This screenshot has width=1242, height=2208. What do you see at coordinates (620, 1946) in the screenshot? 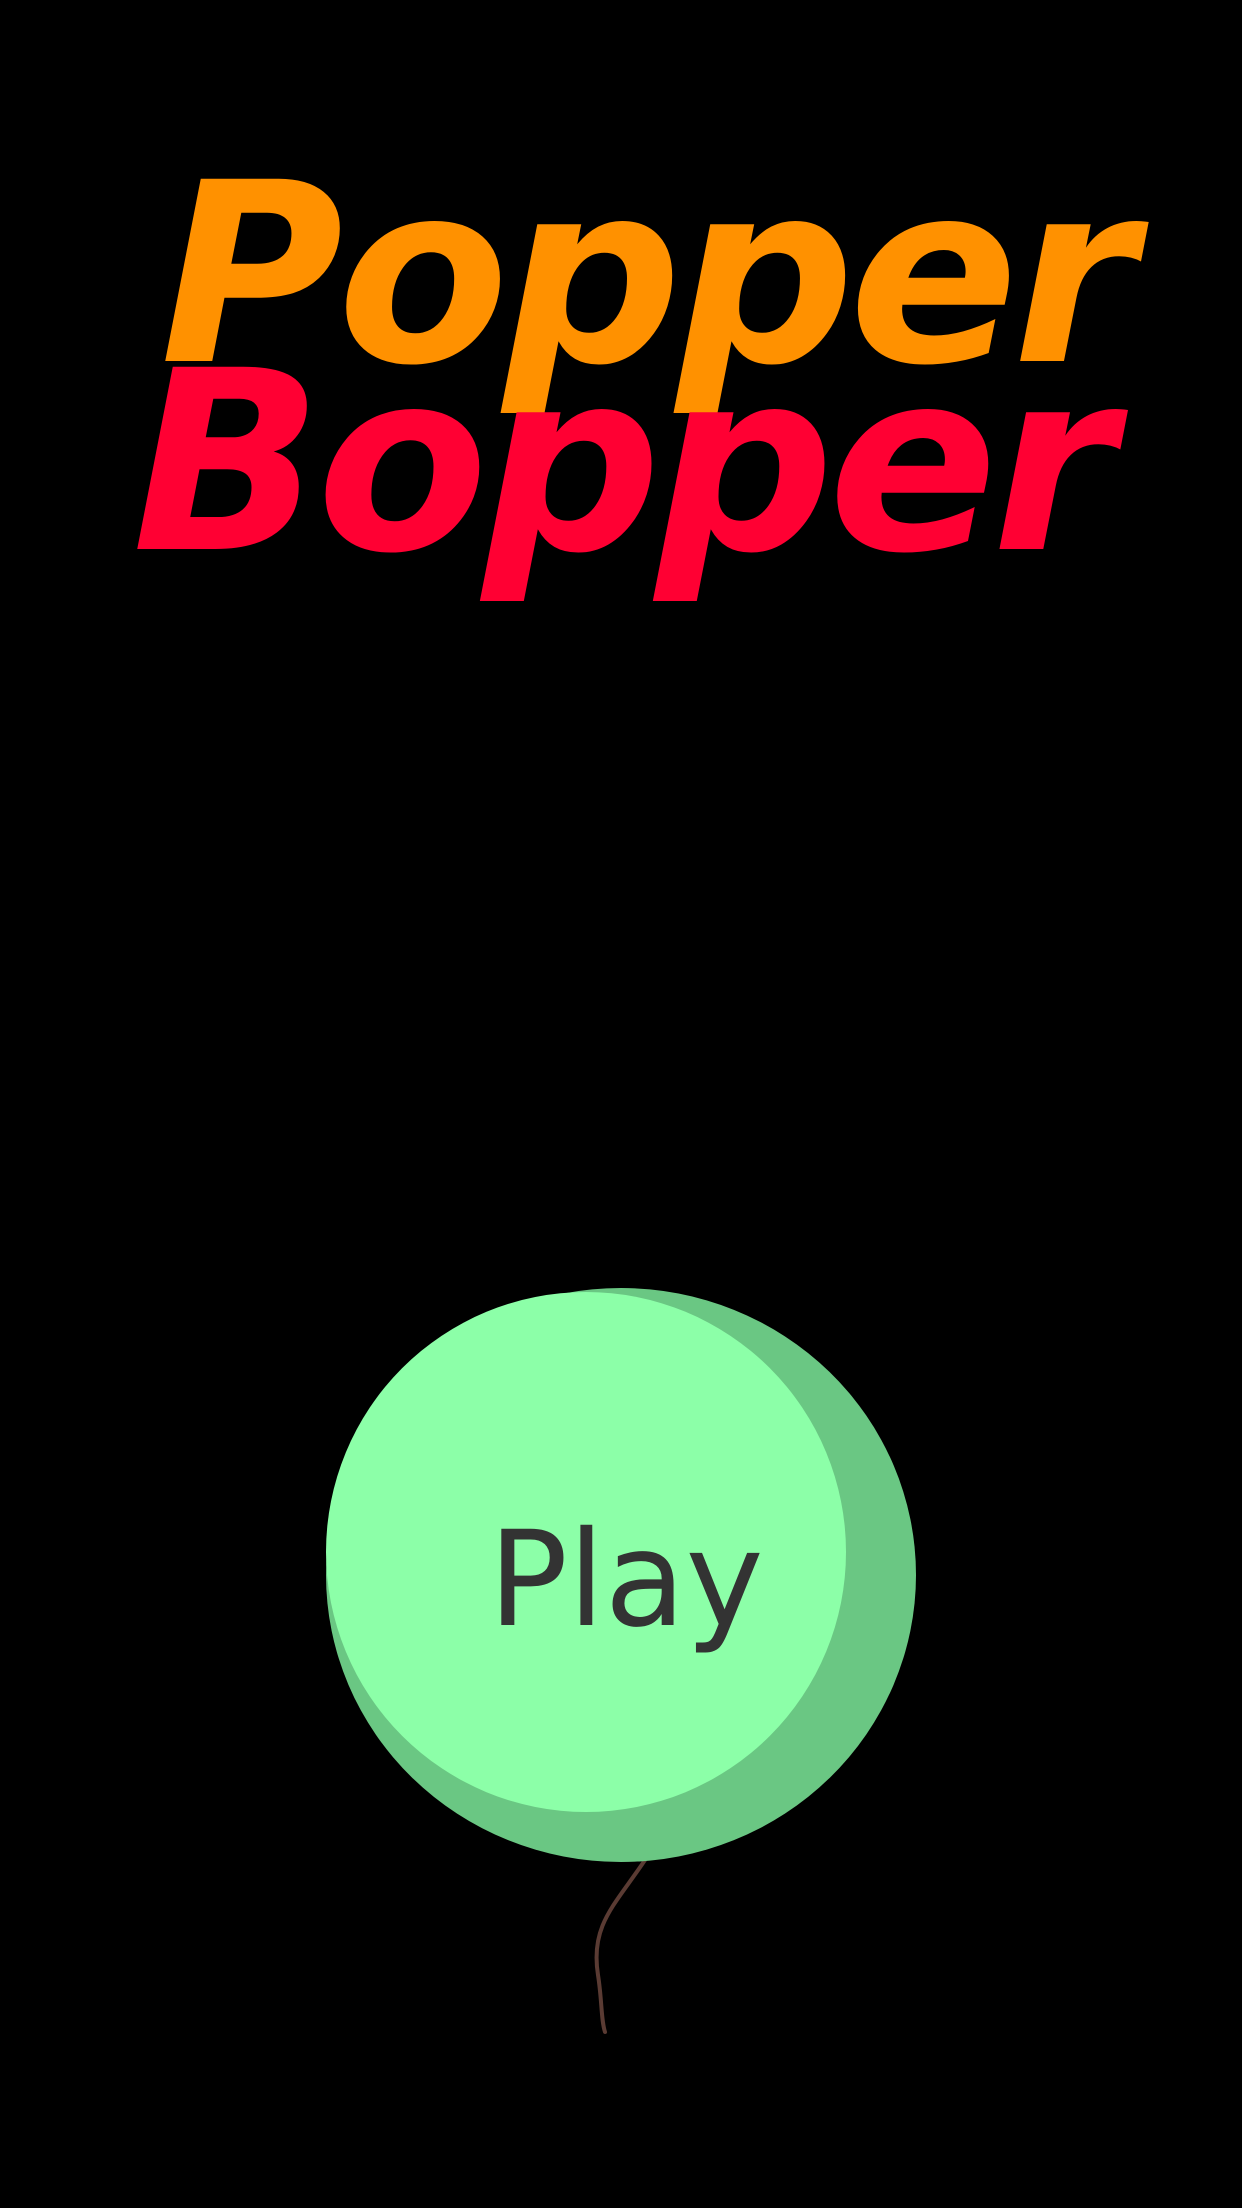
I see `balloon-string` at bounding box center [620, 1946].